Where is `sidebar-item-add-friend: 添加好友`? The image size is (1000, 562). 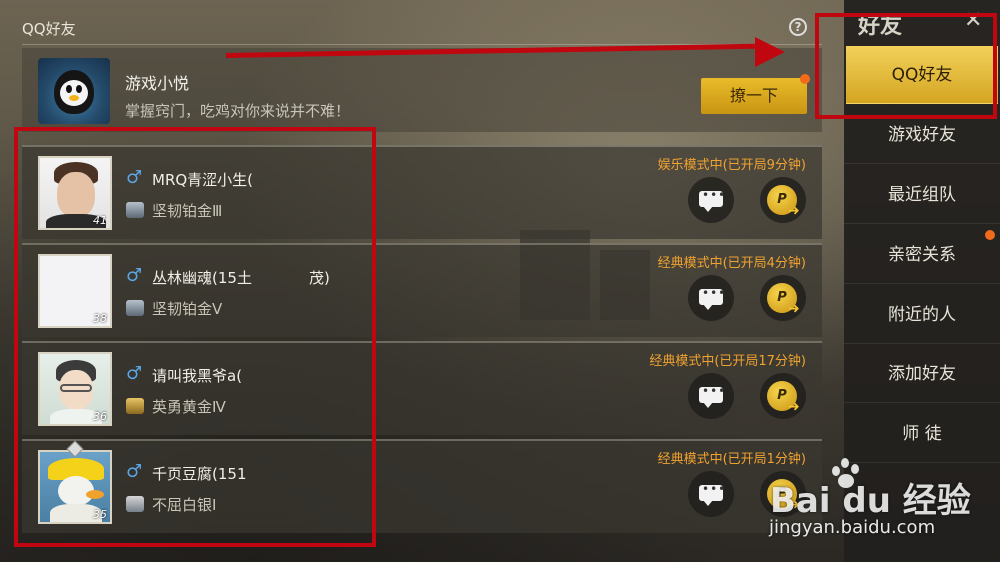
sidebar-item-add-friend: 添加好友 is located at coordinates (922, 374).